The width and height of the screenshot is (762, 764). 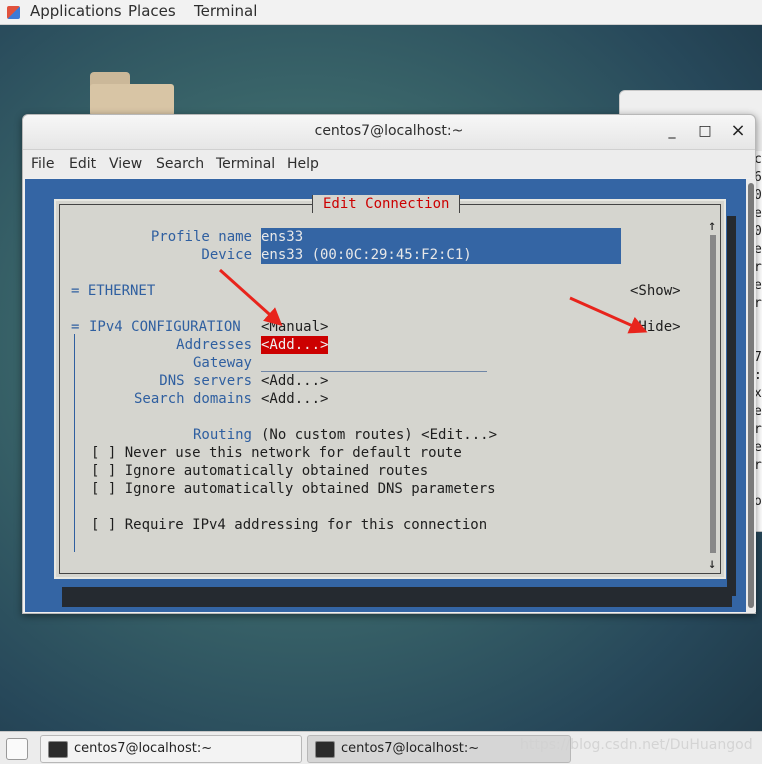 What do you see at coordinates (17, 749) in the screenshot?
I see `show-desktop-icon` at bounding box center [17, 749].